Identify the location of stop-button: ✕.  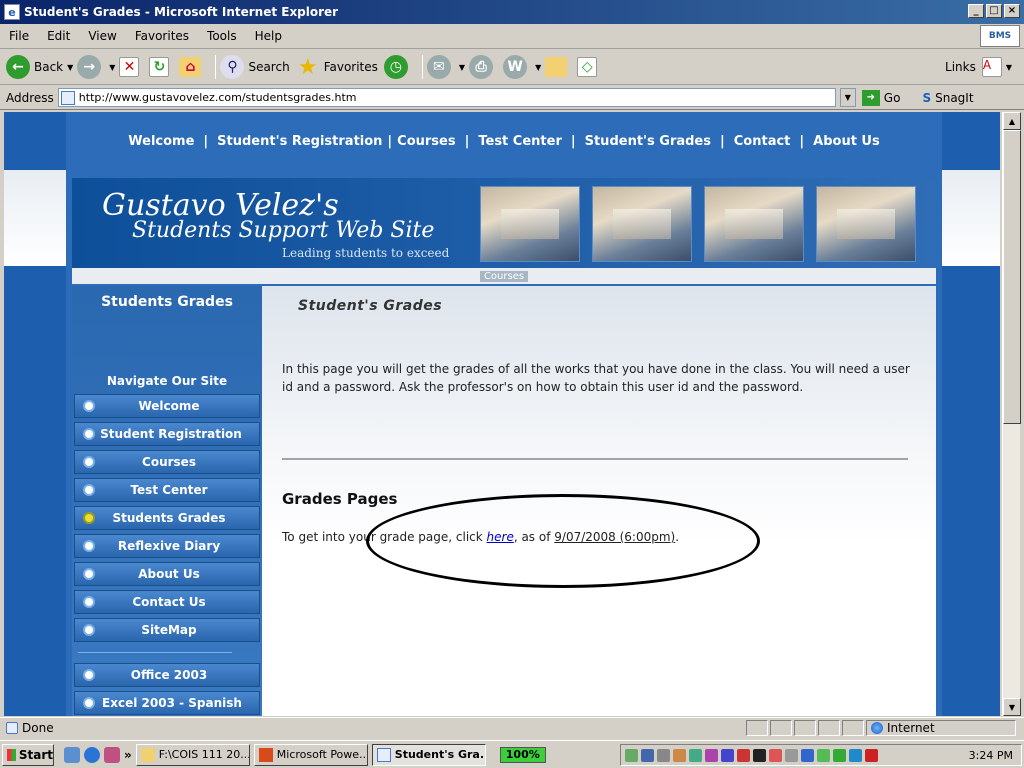
(131, 67).